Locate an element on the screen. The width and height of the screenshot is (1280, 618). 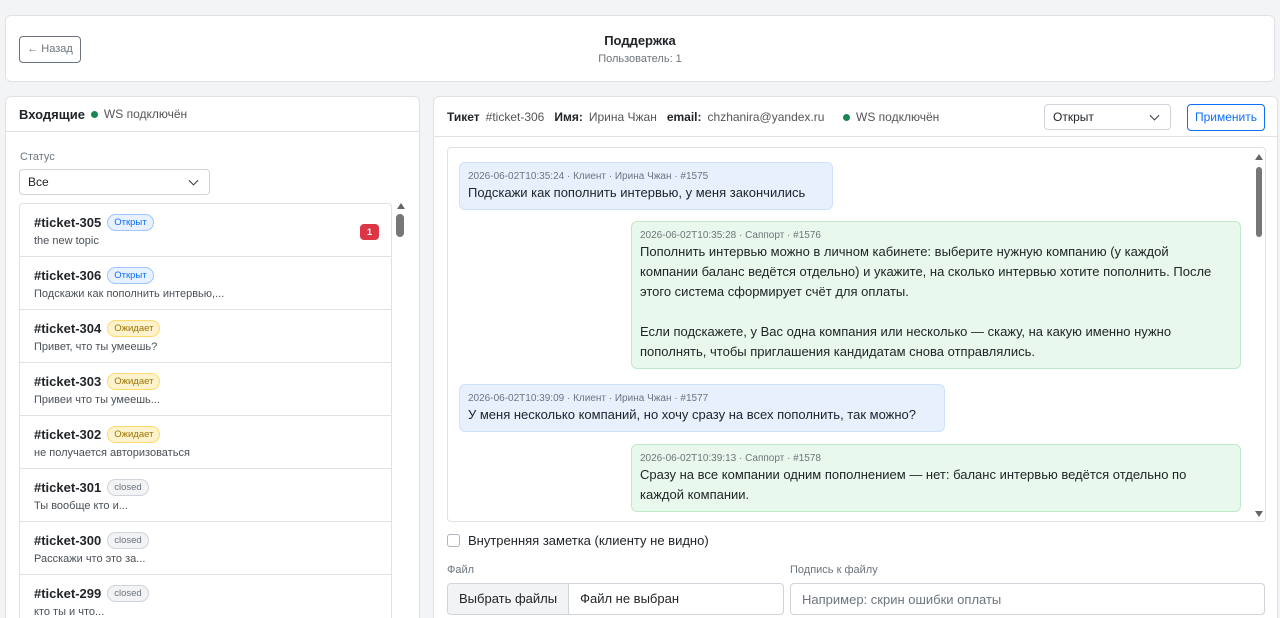
ws-status: WS подключён is located at coordinates (145, 114).